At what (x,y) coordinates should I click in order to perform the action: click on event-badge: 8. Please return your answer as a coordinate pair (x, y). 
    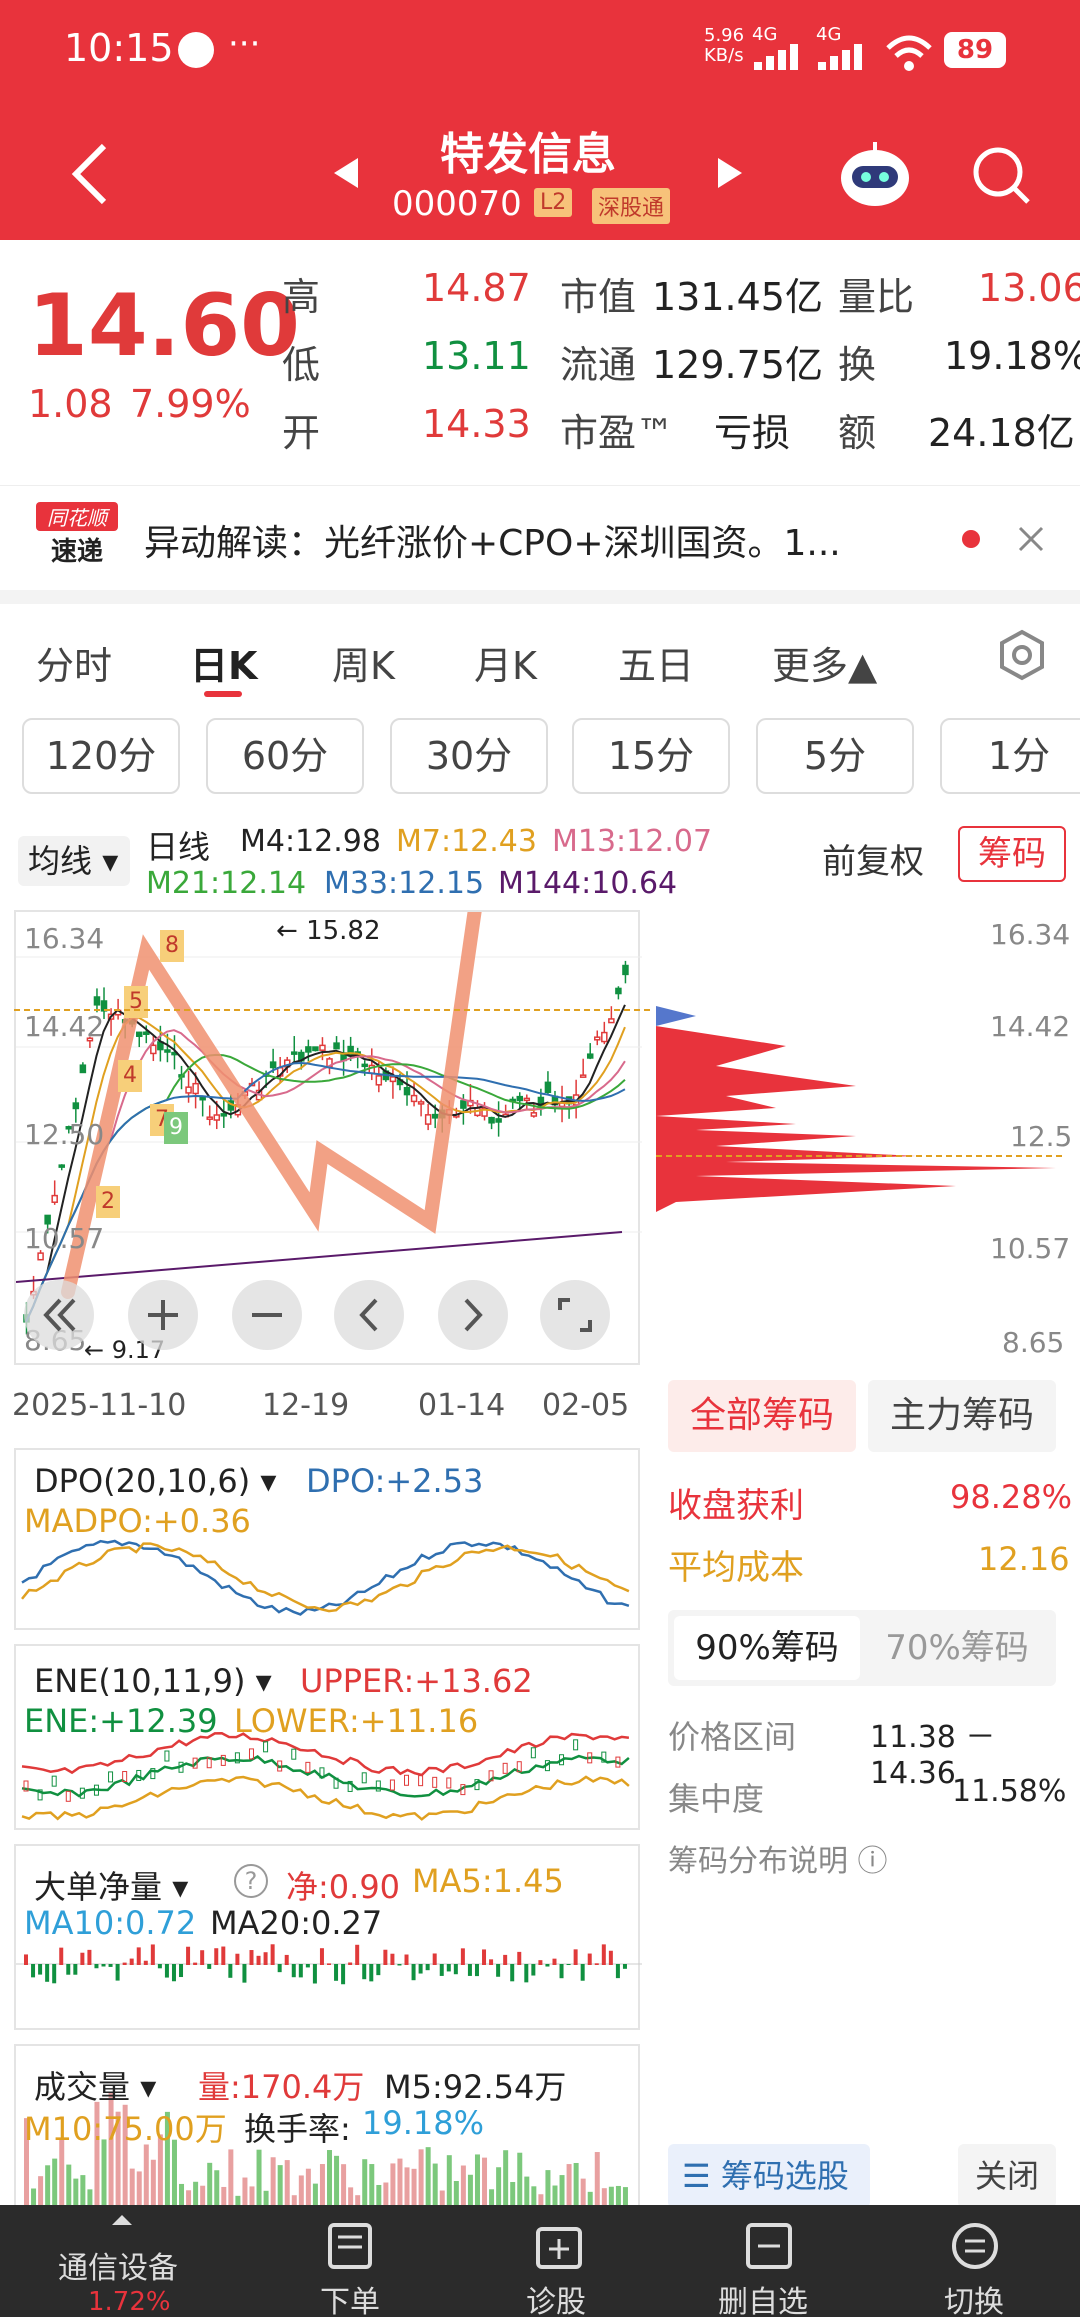
    Looking at the image, I should click on (172, 946).